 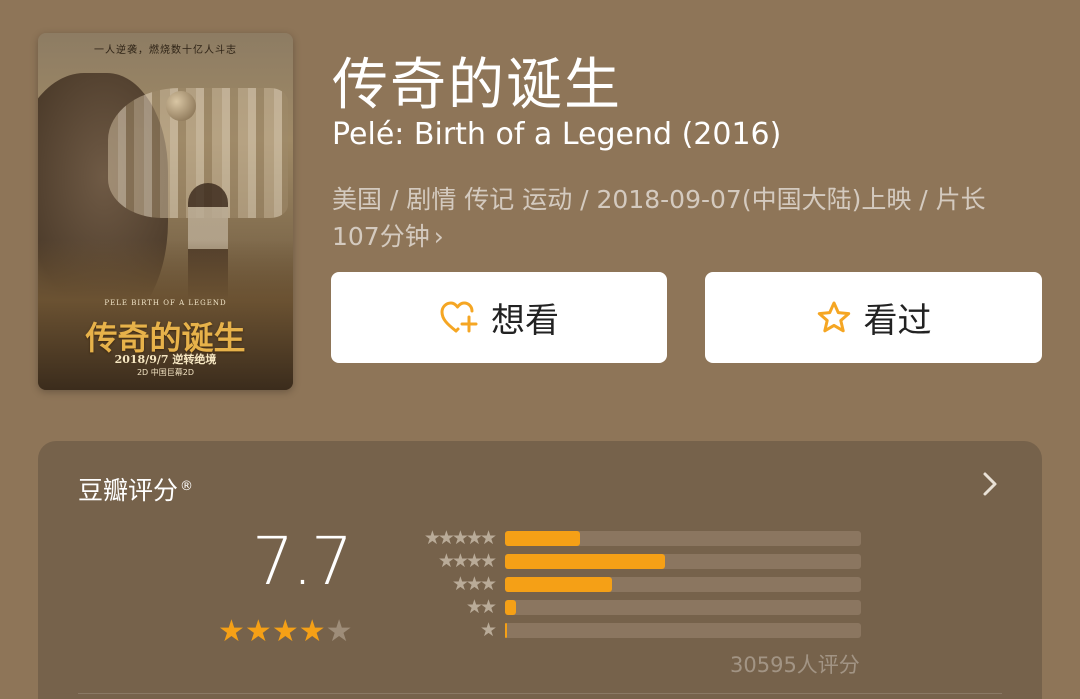 I want to click on poster-ball-art, so click(x=181, y=106).